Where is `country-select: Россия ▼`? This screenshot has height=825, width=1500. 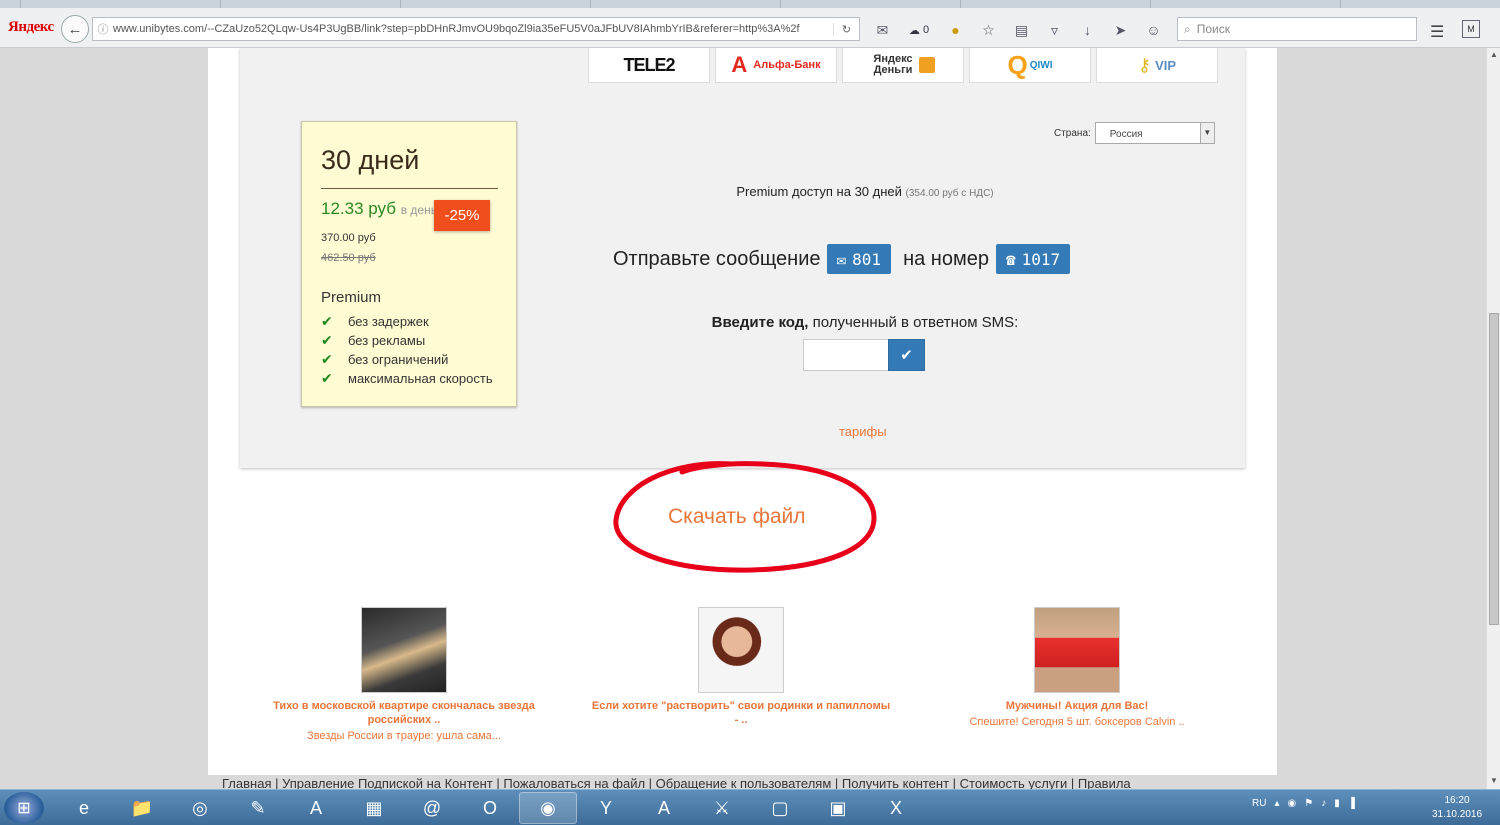 country-select: Россия ▼ is located at coordinates (1154, 133).